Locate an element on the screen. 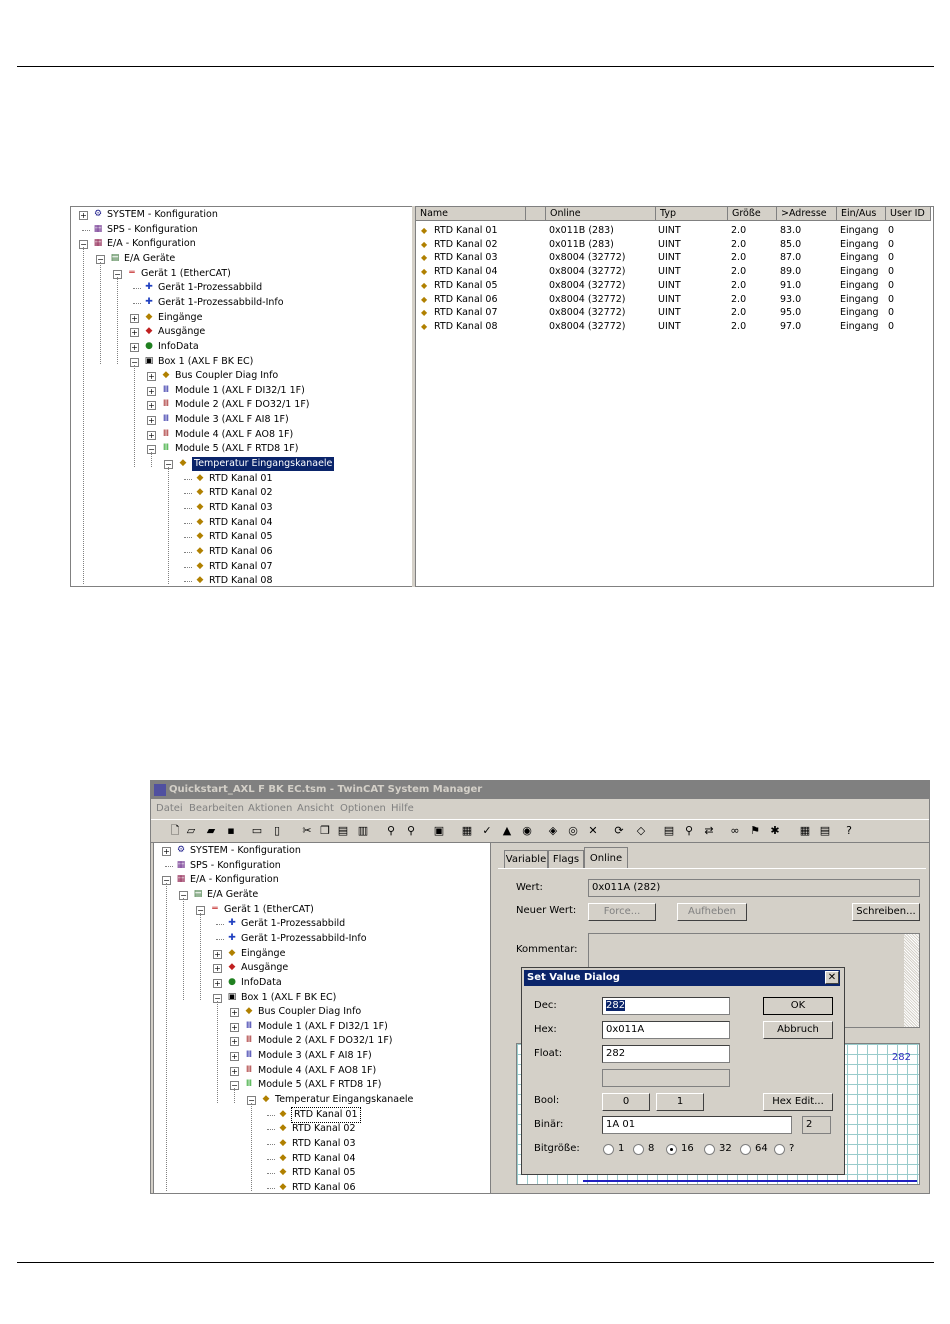 The height and width of the screenshot is (1324, 950). tools-icon: ✕ is located at coordinates (593, 831).